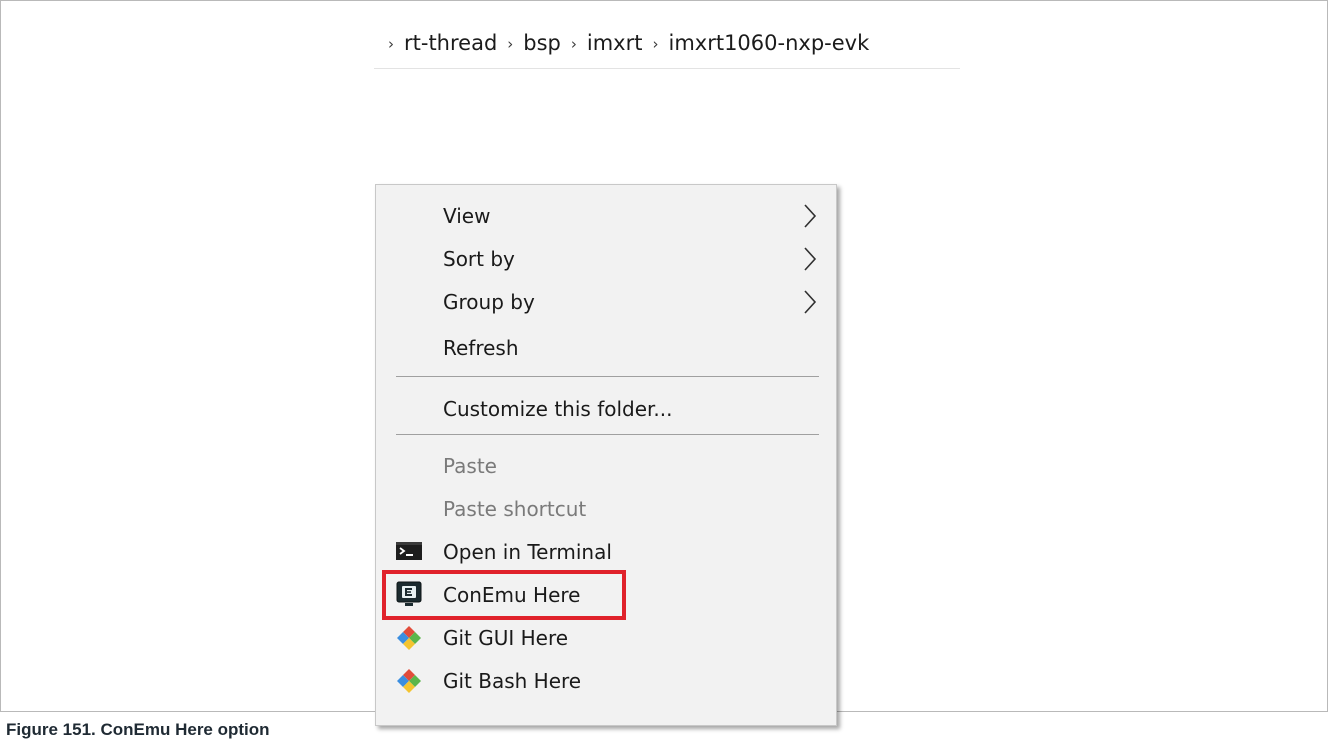 This screenshot has width=1328, height=749. I want to click on menu-item-label: View, so click(467, 216).